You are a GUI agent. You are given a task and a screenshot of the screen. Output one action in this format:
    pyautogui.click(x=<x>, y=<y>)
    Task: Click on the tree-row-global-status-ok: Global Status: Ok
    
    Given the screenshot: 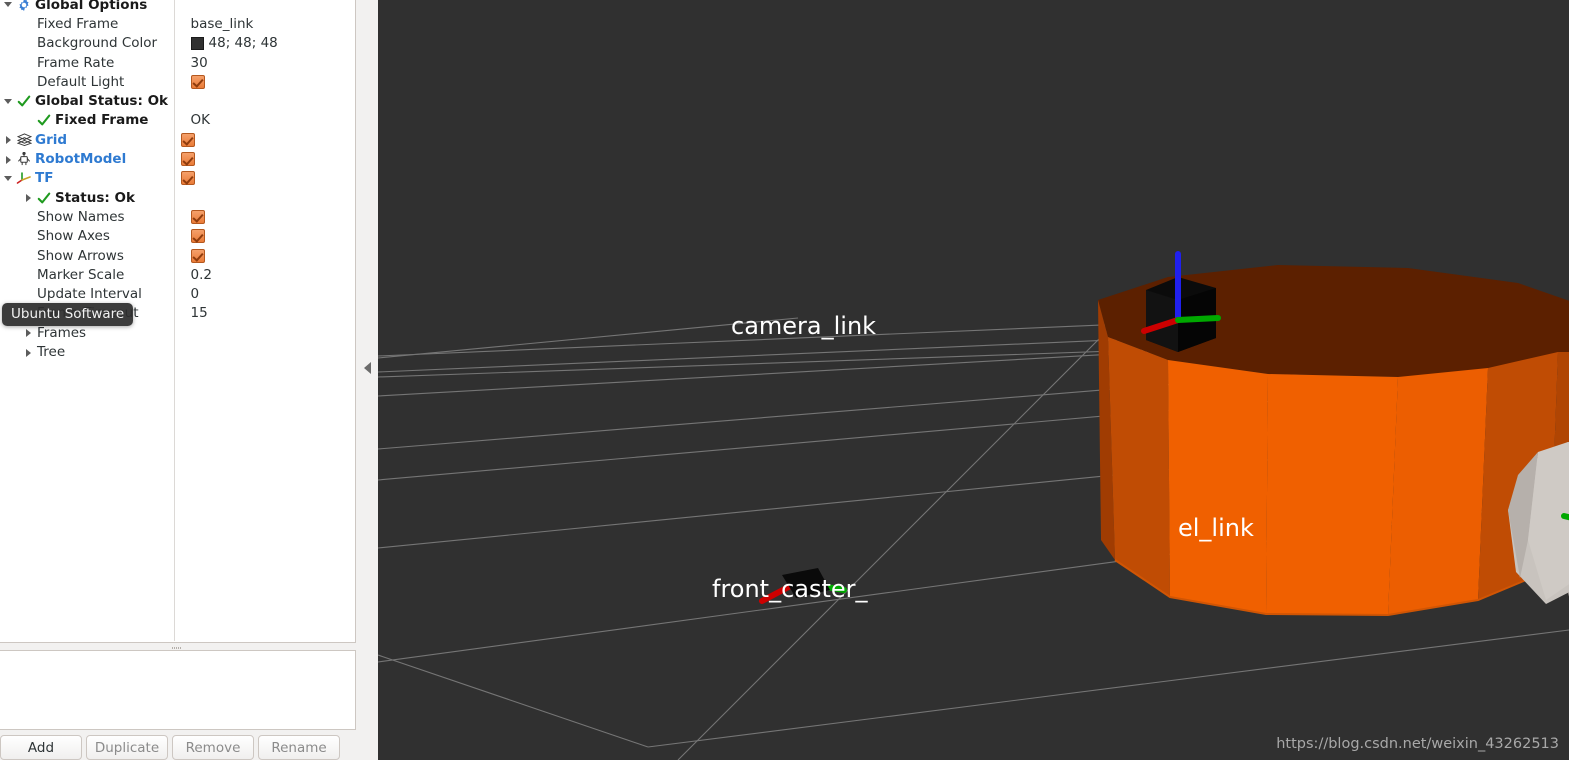 What is the action you would take?
    pyautogui.click(x=177, y=101)
    